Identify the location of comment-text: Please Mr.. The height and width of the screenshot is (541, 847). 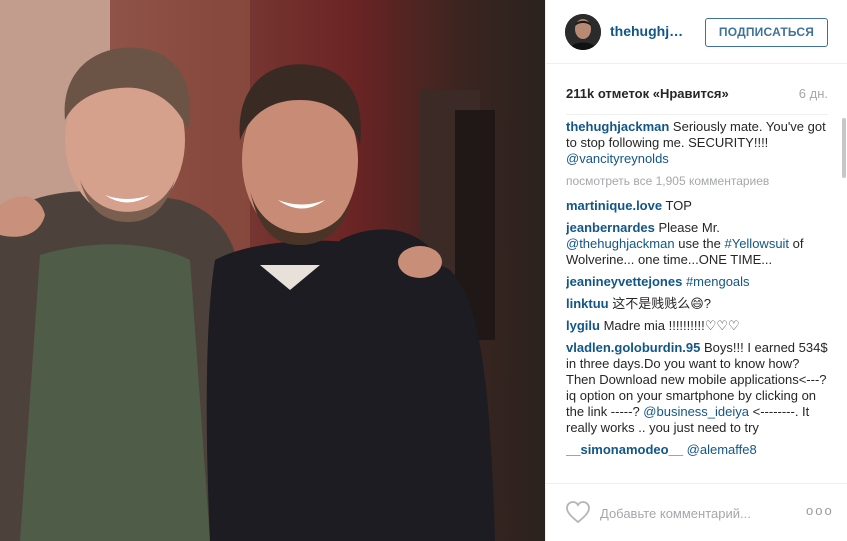
(689, 227).